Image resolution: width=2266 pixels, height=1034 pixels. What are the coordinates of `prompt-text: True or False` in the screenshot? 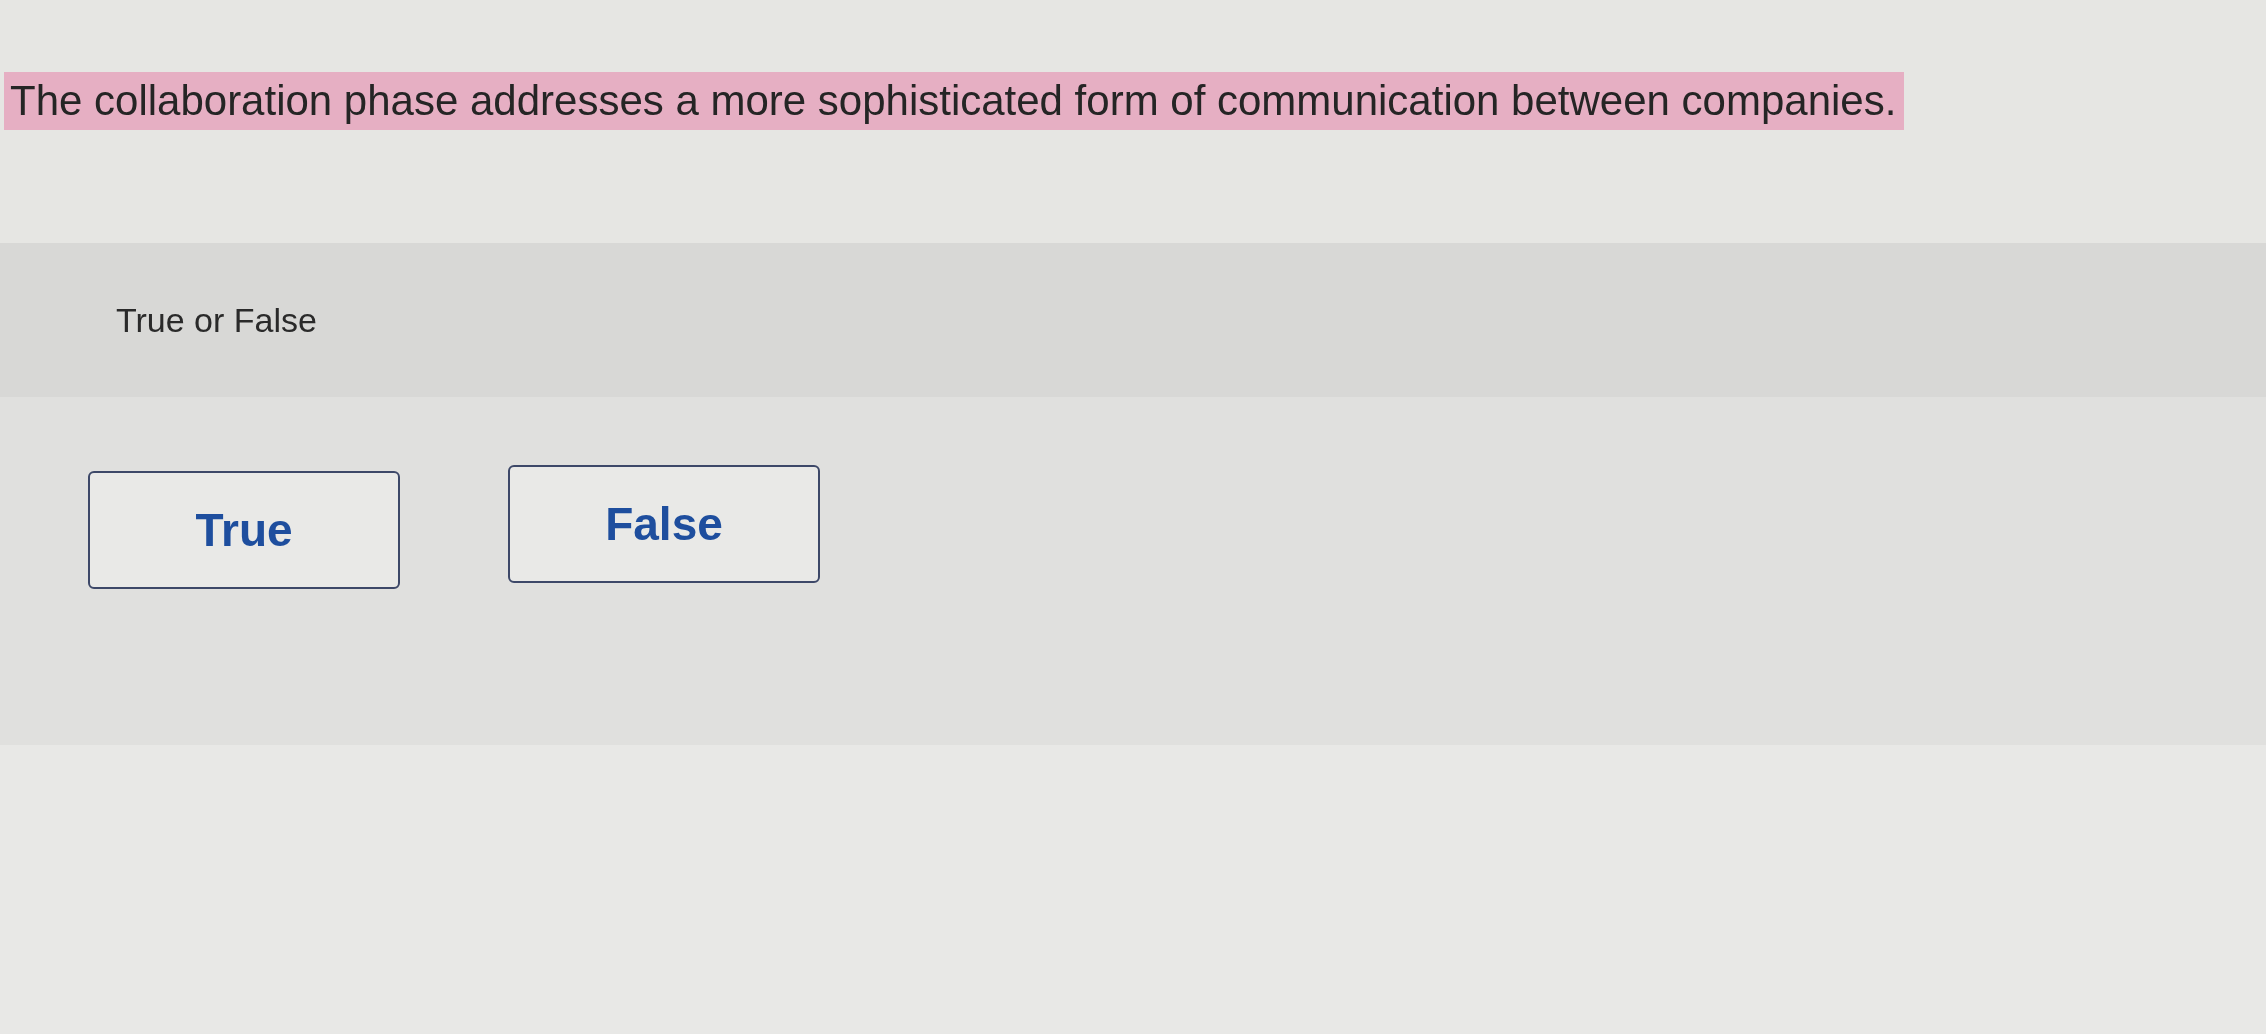 It's located at (216, 320).